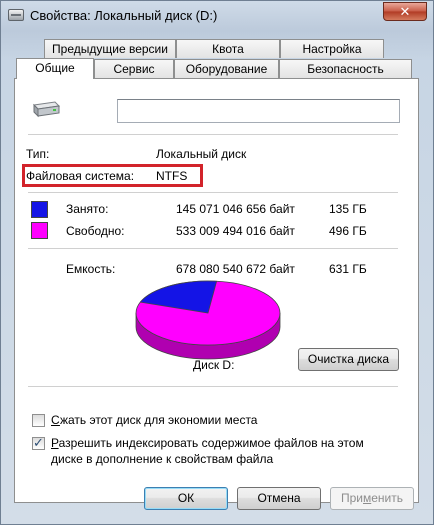 The width and height of the screenshot is (434, 525). What do you see at coordinates (162, 459) in the screenshot?
I see `index-label-line2: диске в дополнение к свойствам файла` at bounding box center [162, 459].